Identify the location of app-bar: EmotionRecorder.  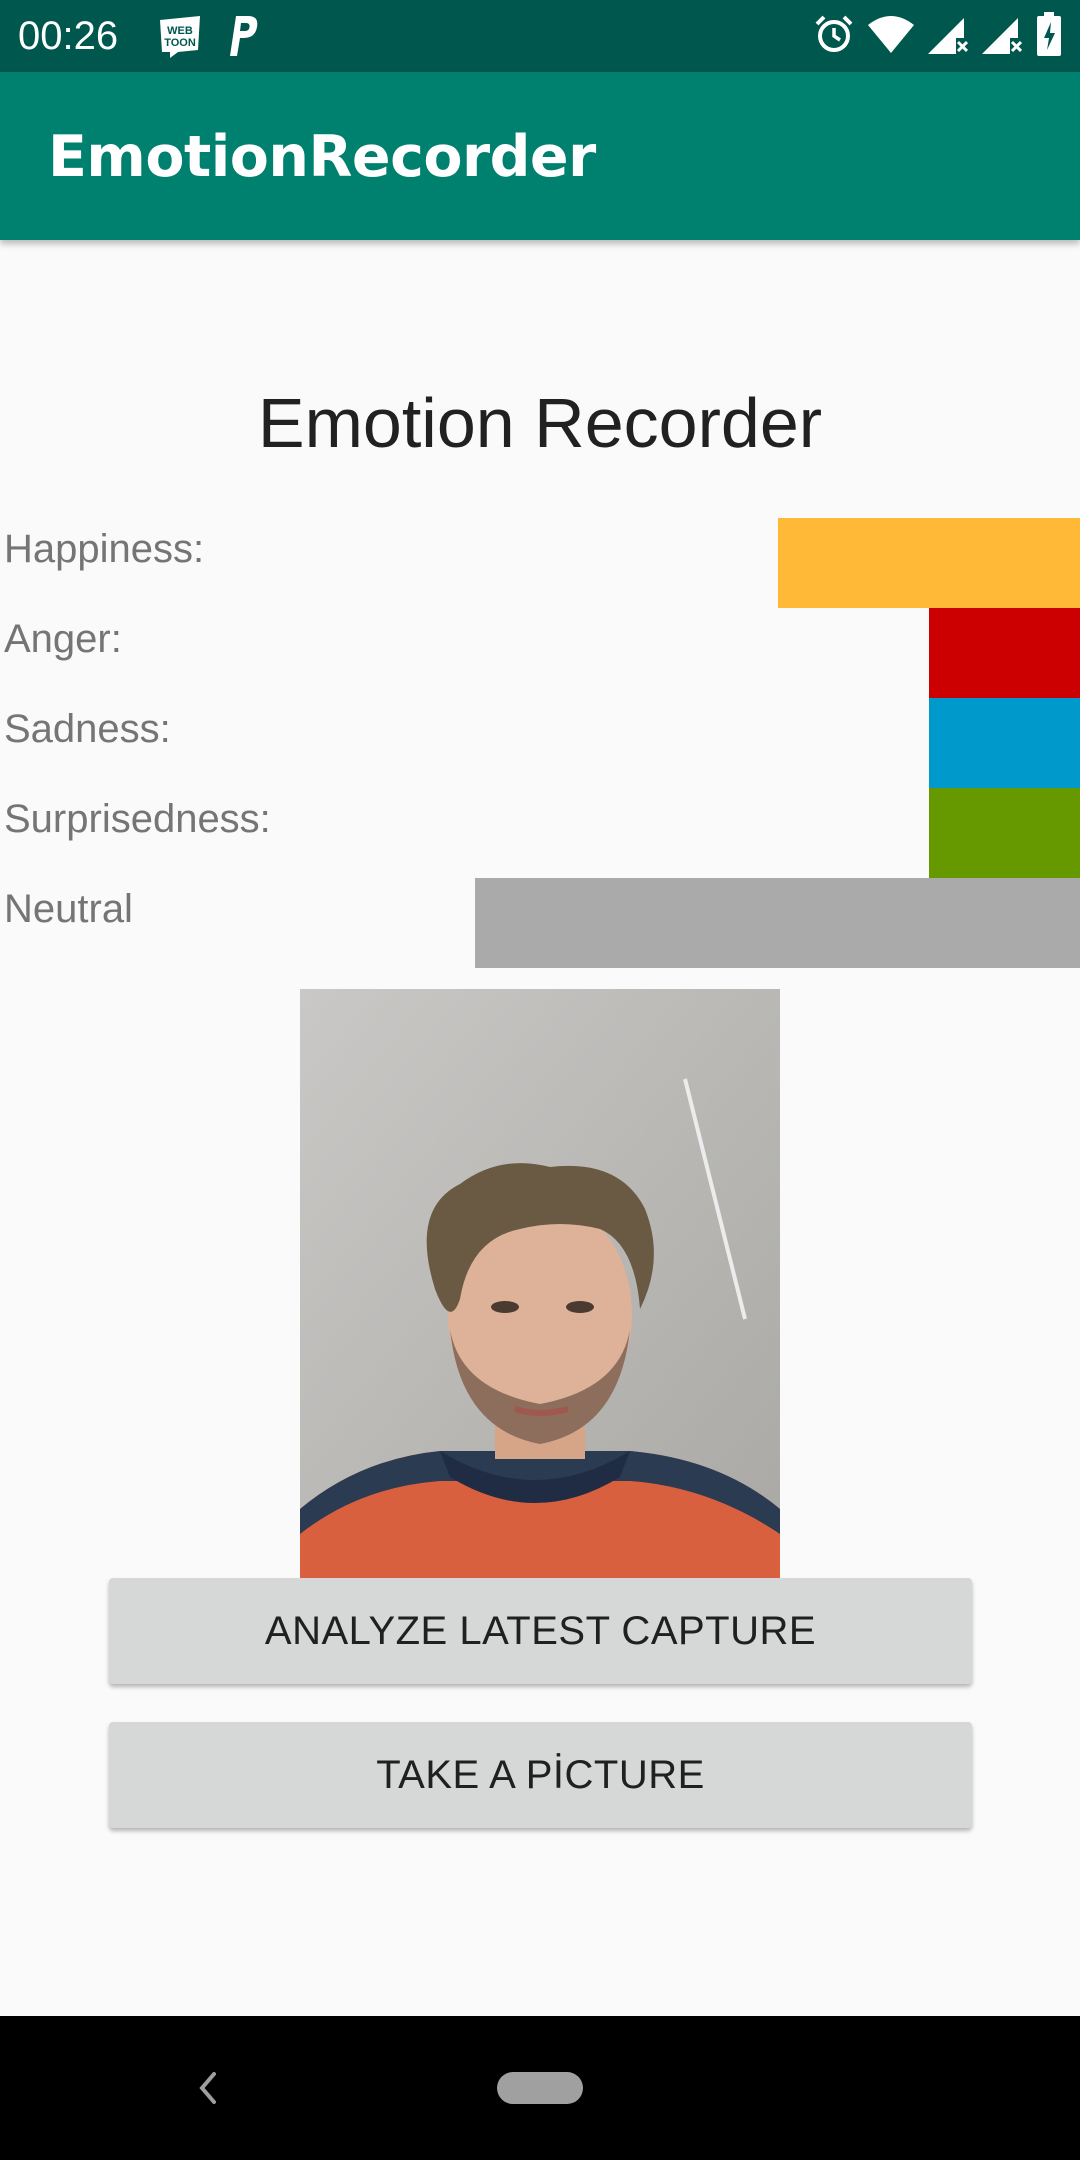
(540, 156).